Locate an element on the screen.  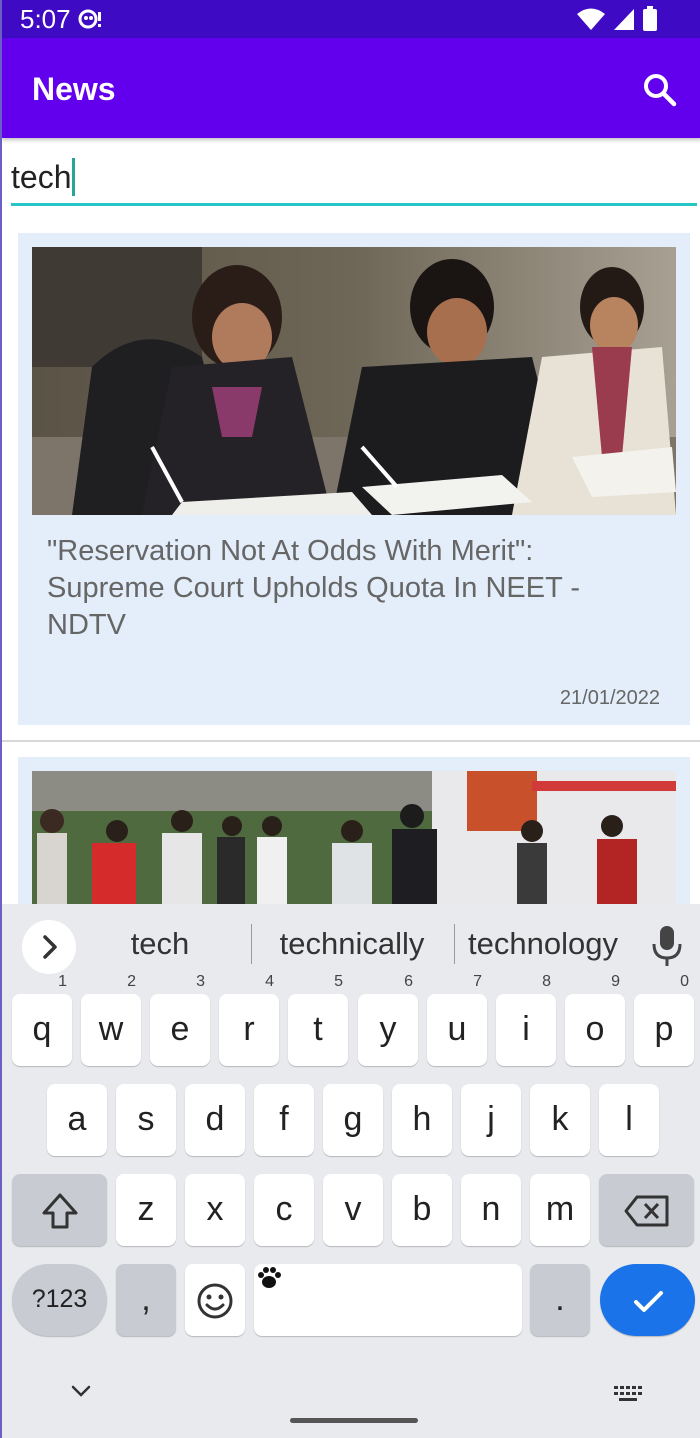
key-label: w is located at coordinates (111, 1029).